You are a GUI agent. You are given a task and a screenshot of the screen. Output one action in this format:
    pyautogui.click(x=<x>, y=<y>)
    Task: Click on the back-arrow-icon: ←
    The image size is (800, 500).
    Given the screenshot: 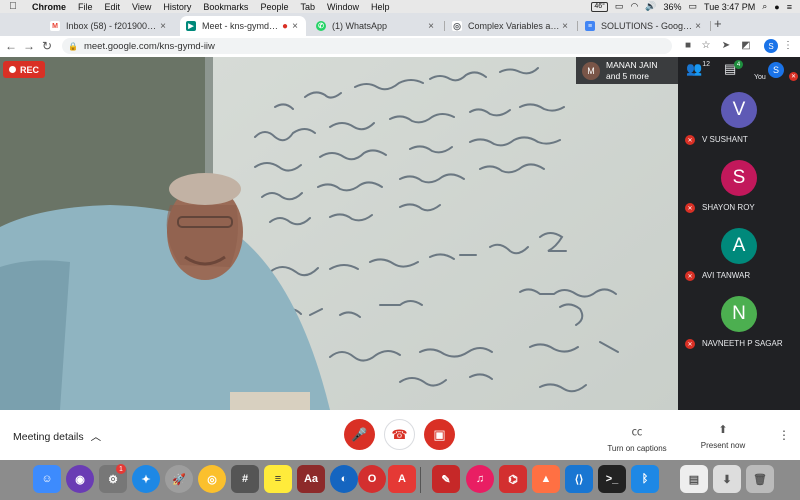 What is the action you would take?
    pyautogui.click(x=11, y=46)
    